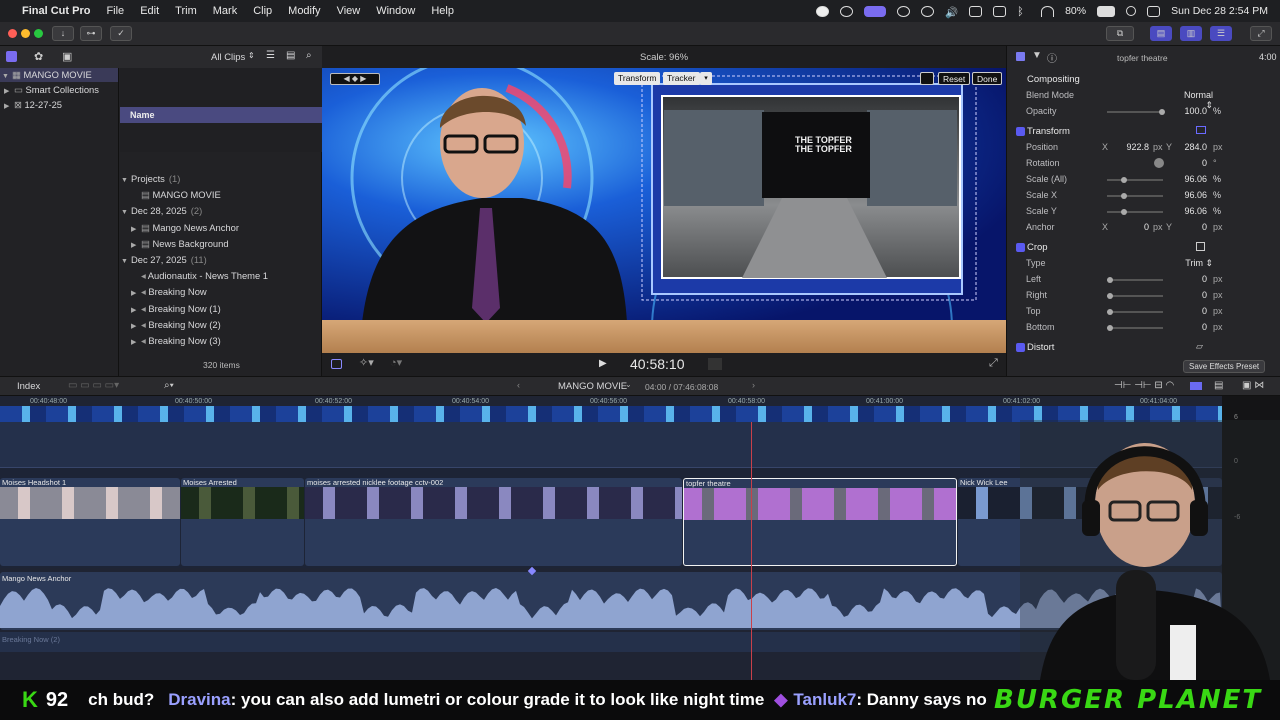 This screenshot has height=720, width=1280. I want to click on photos-icon: ✿, so click(38, 56).